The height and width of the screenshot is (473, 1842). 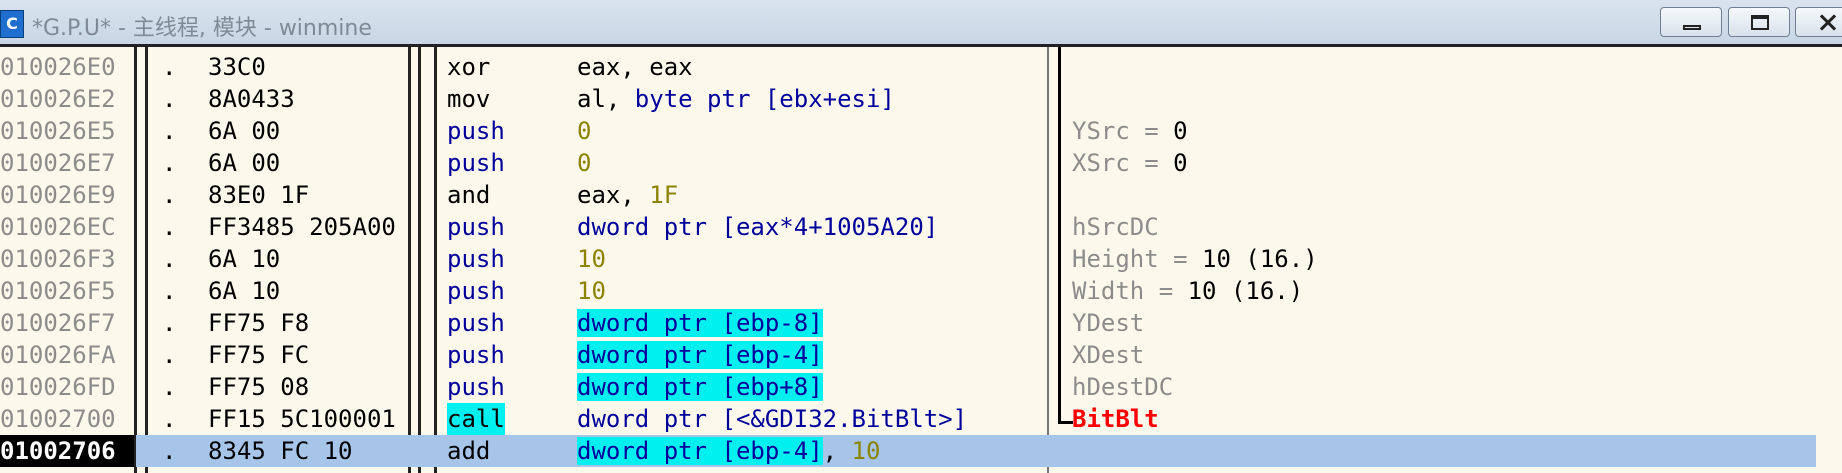 What do you see at coordinates (67, 259) in the screenshot?
I see `address-cell: 010026F3` at bounding box center [67, 259].